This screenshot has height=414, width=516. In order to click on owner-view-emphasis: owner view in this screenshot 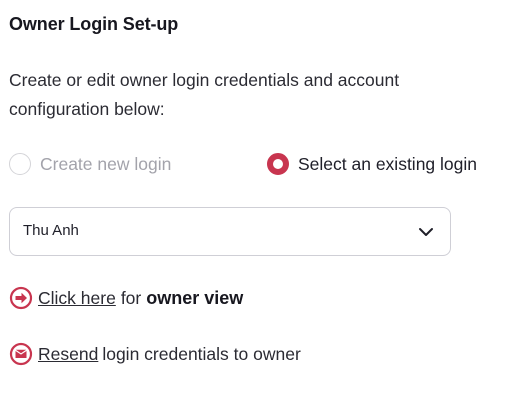, I will do `click(195, 297)`.